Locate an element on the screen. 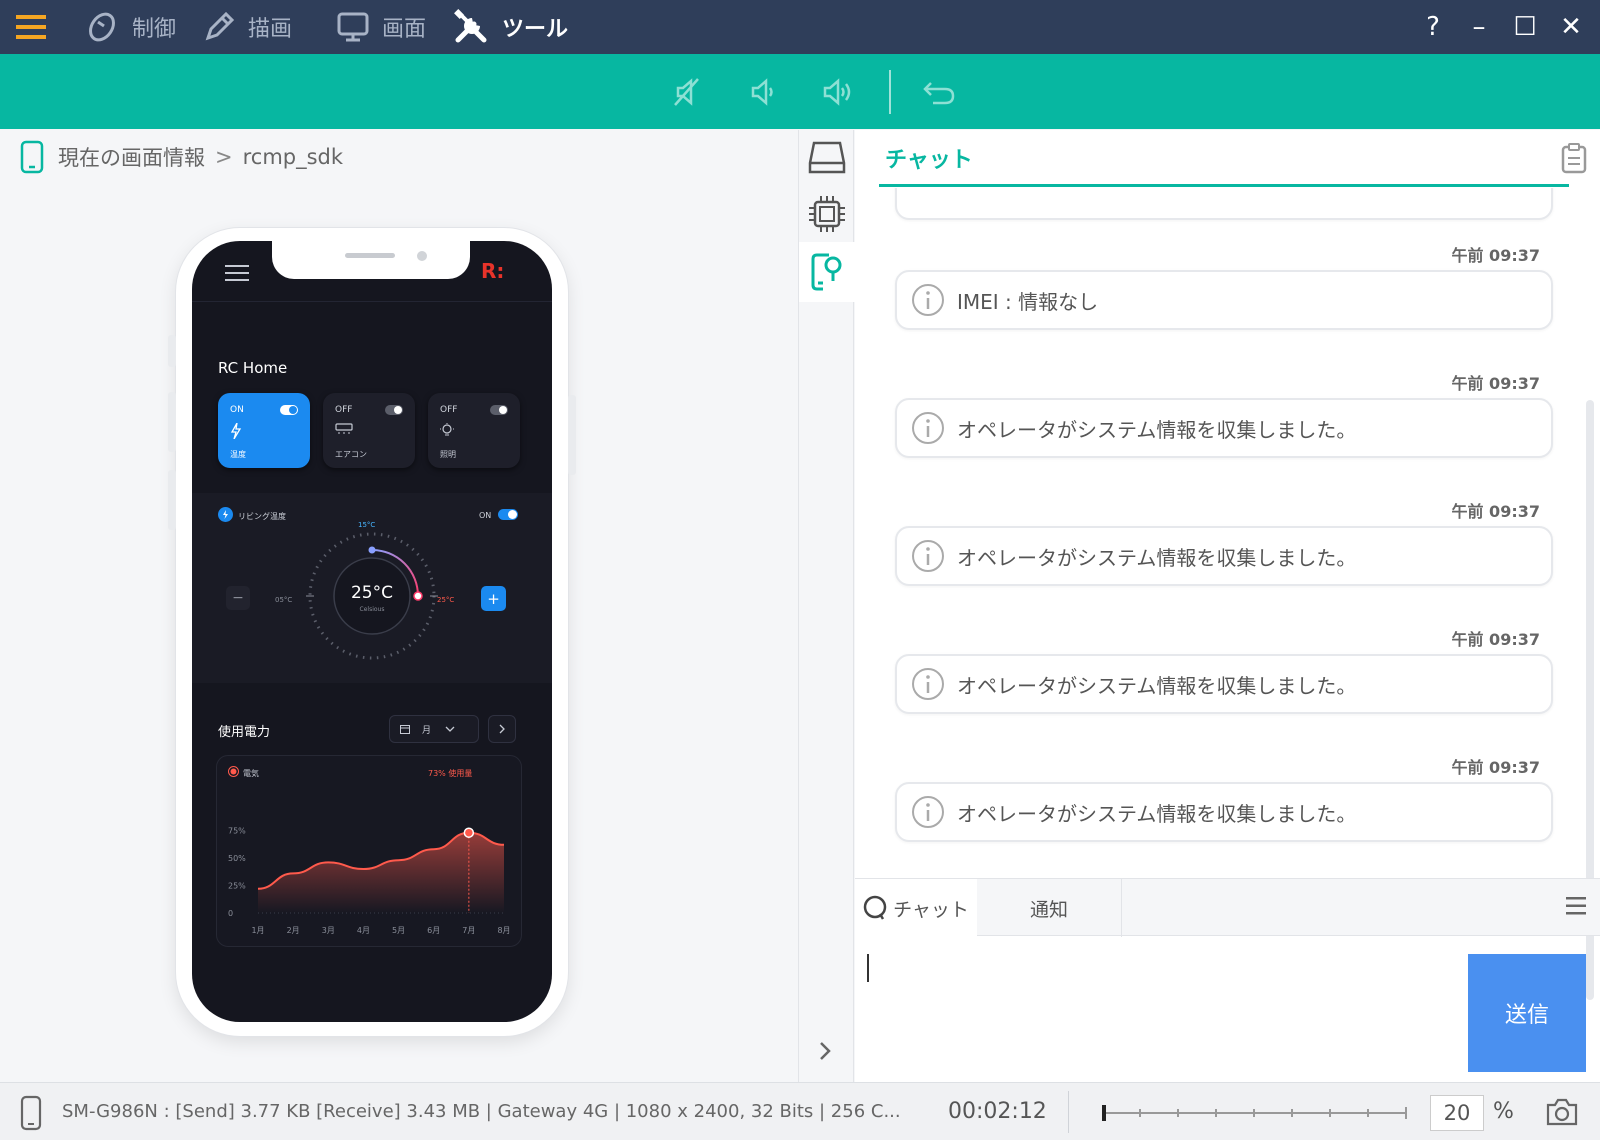 The width and height of the screenshot is (1600, 1140). device-card-light: OFF 照明 is located at coordinates (474, 430).